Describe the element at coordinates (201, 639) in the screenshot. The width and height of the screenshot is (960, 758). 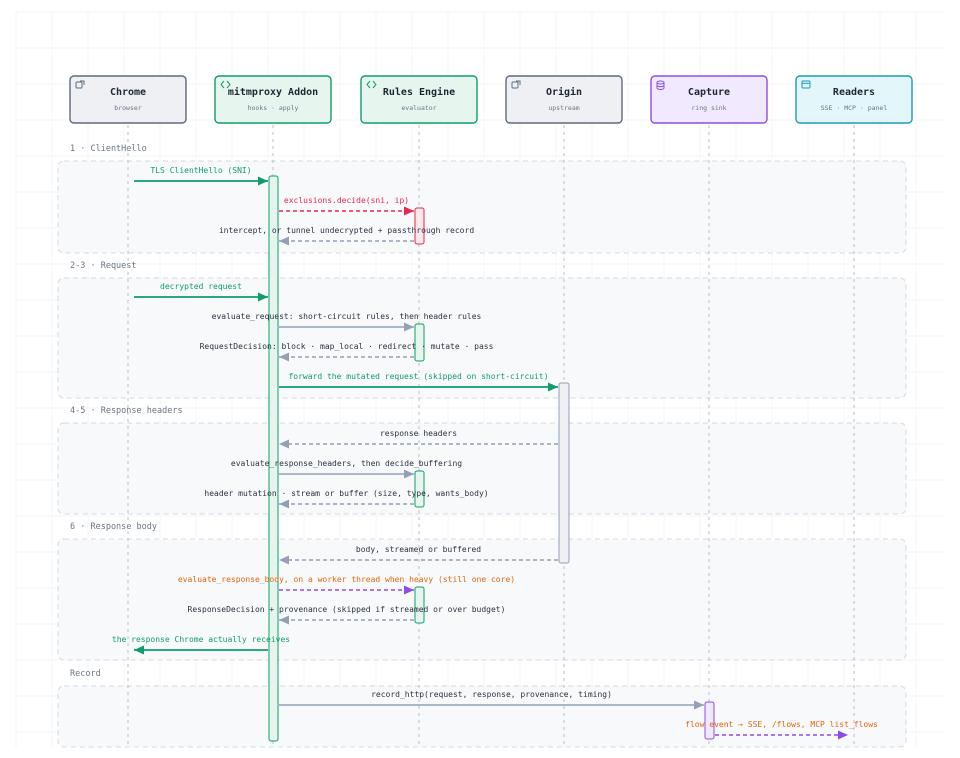
I see `message-label: the response Chrome actually receives` at that location.